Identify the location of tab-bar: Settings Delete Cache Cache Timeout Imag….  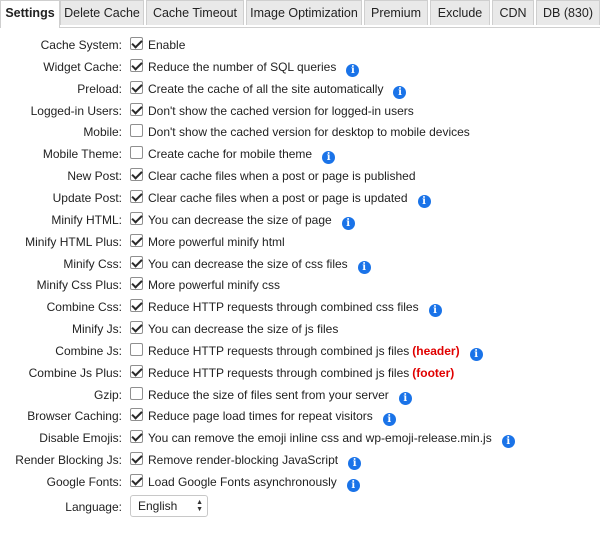
(300, 14).